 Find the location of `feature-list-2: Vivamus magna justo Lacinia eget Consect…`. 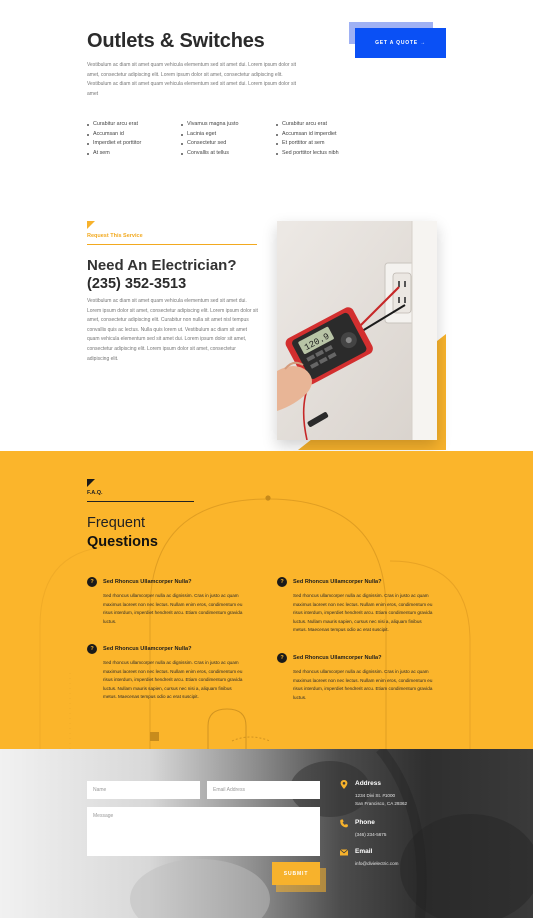

feature-list-2: Vivamus magna justo Lacinia eget Consect… is located at coordinates (228, 139).